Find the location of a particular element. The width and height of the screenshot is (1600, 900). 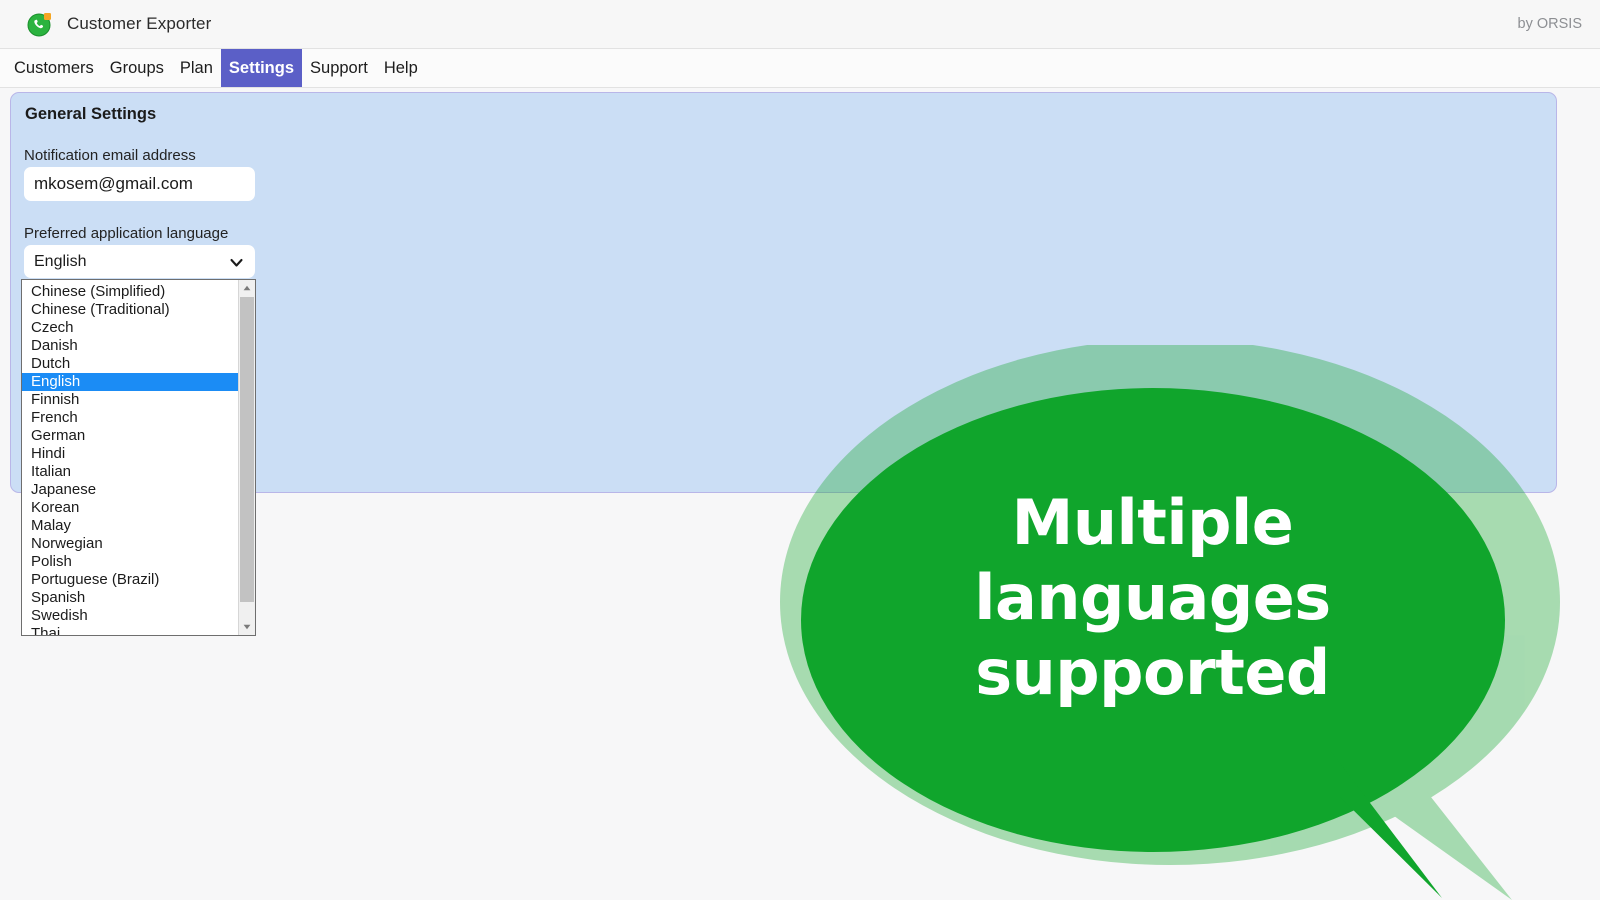

language-option: Japanese is located at coordinates (131, 490).